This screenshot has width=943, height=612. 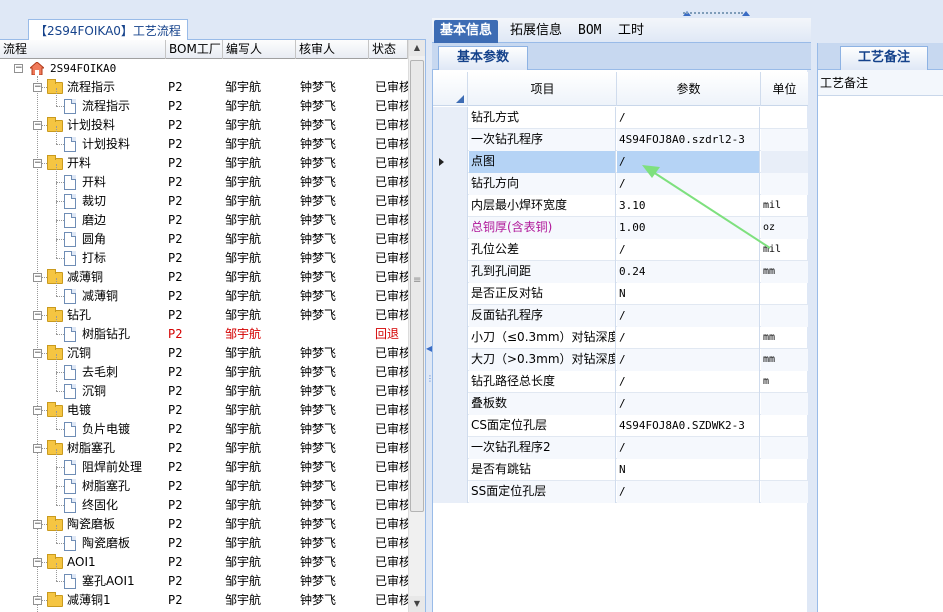 I want to click on param-value-cell: 1.00, so click(x=688, y=228).